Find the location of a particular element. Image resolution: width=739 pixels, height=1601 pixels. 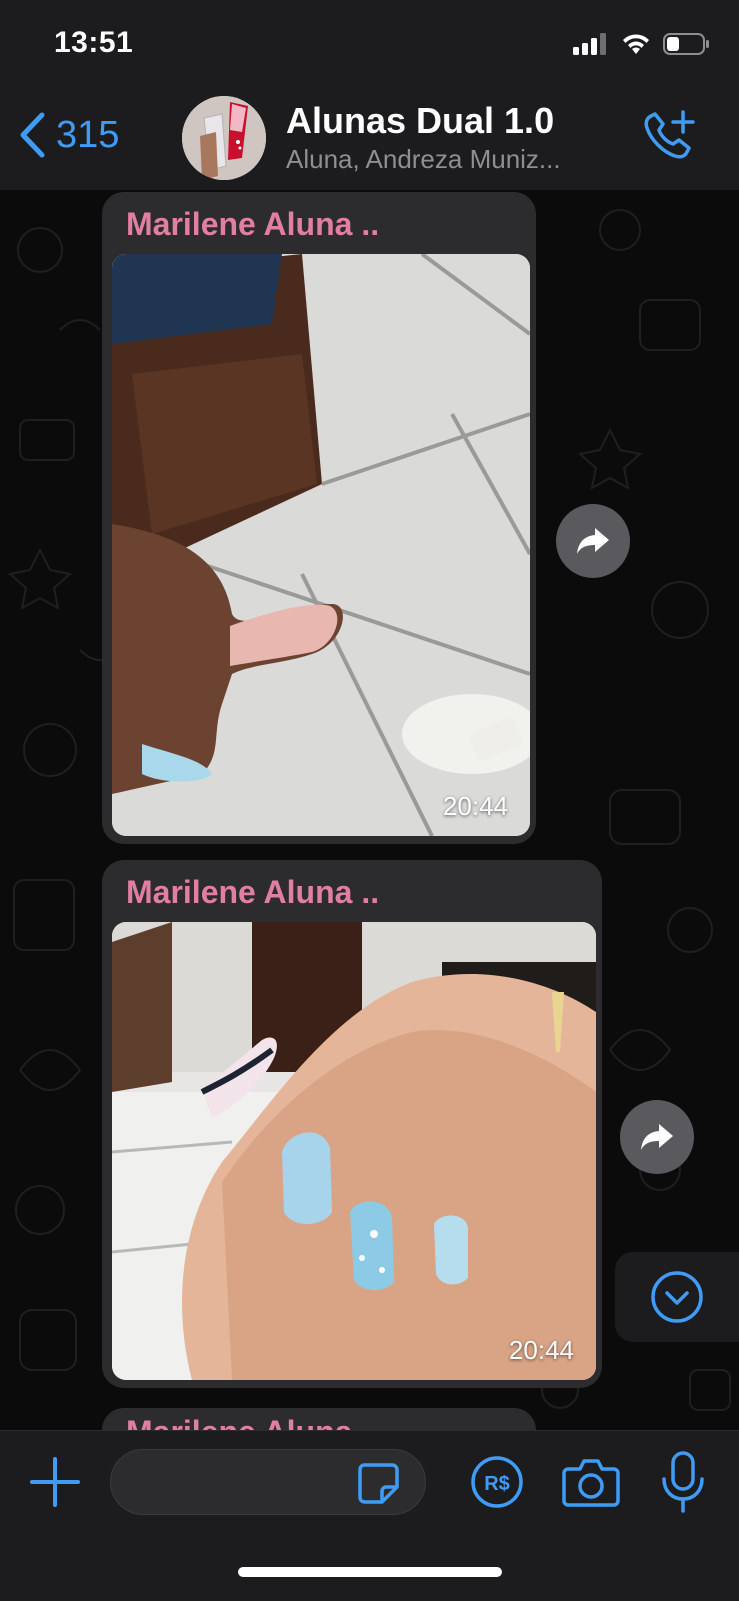

status-icons is located at coordinates (642, 44).